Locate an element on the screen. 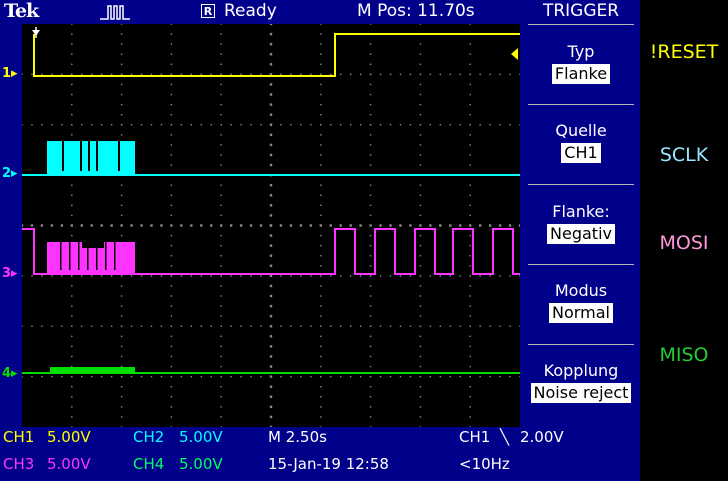 The height and width of the screenshot is (481, 728). signal-label-mosi: MOSI is located at coordinates (684, 243).